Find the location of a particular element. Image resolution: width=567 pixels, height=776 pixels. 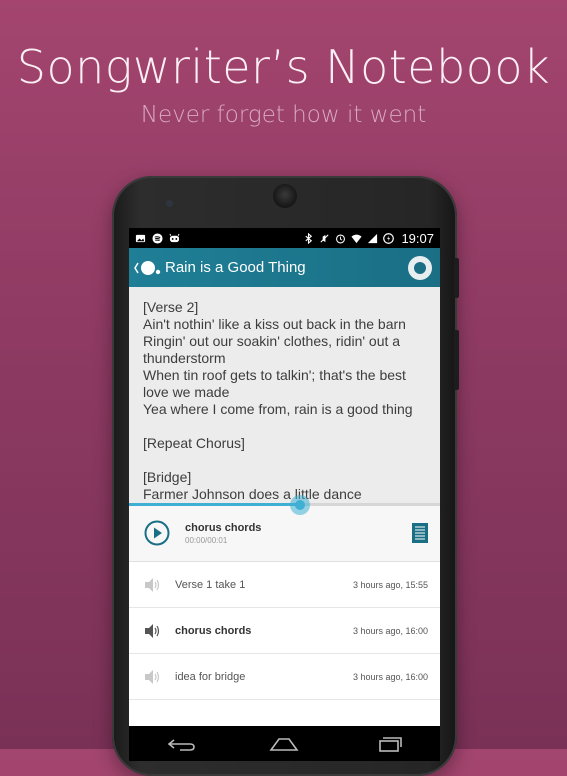

back-button is located at coordinates (147, 267).